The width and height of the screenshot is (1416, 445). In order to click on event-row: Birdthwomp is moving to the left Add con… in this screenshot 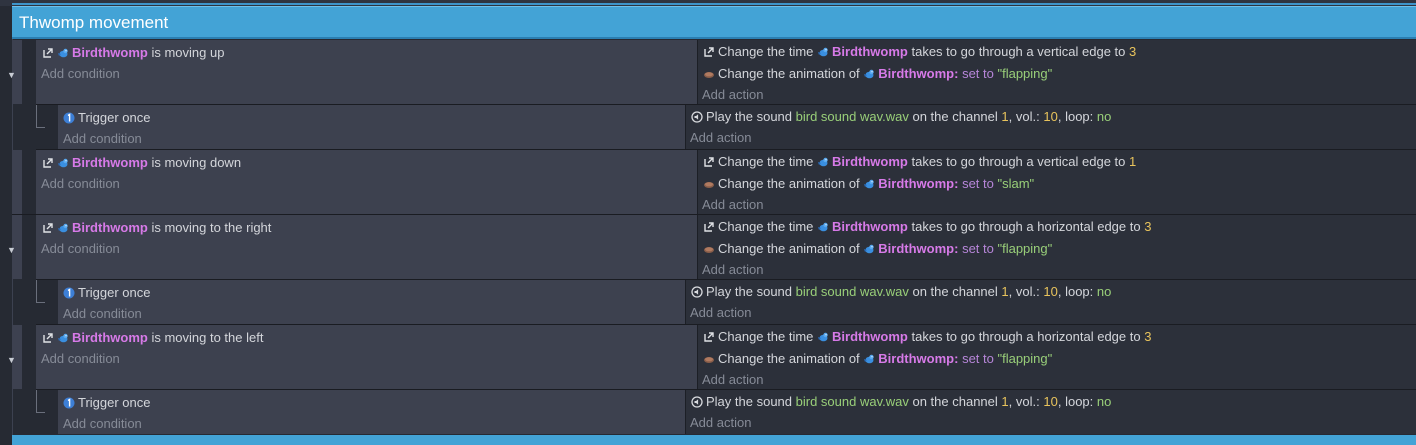, I will do `click(714, 357)`.